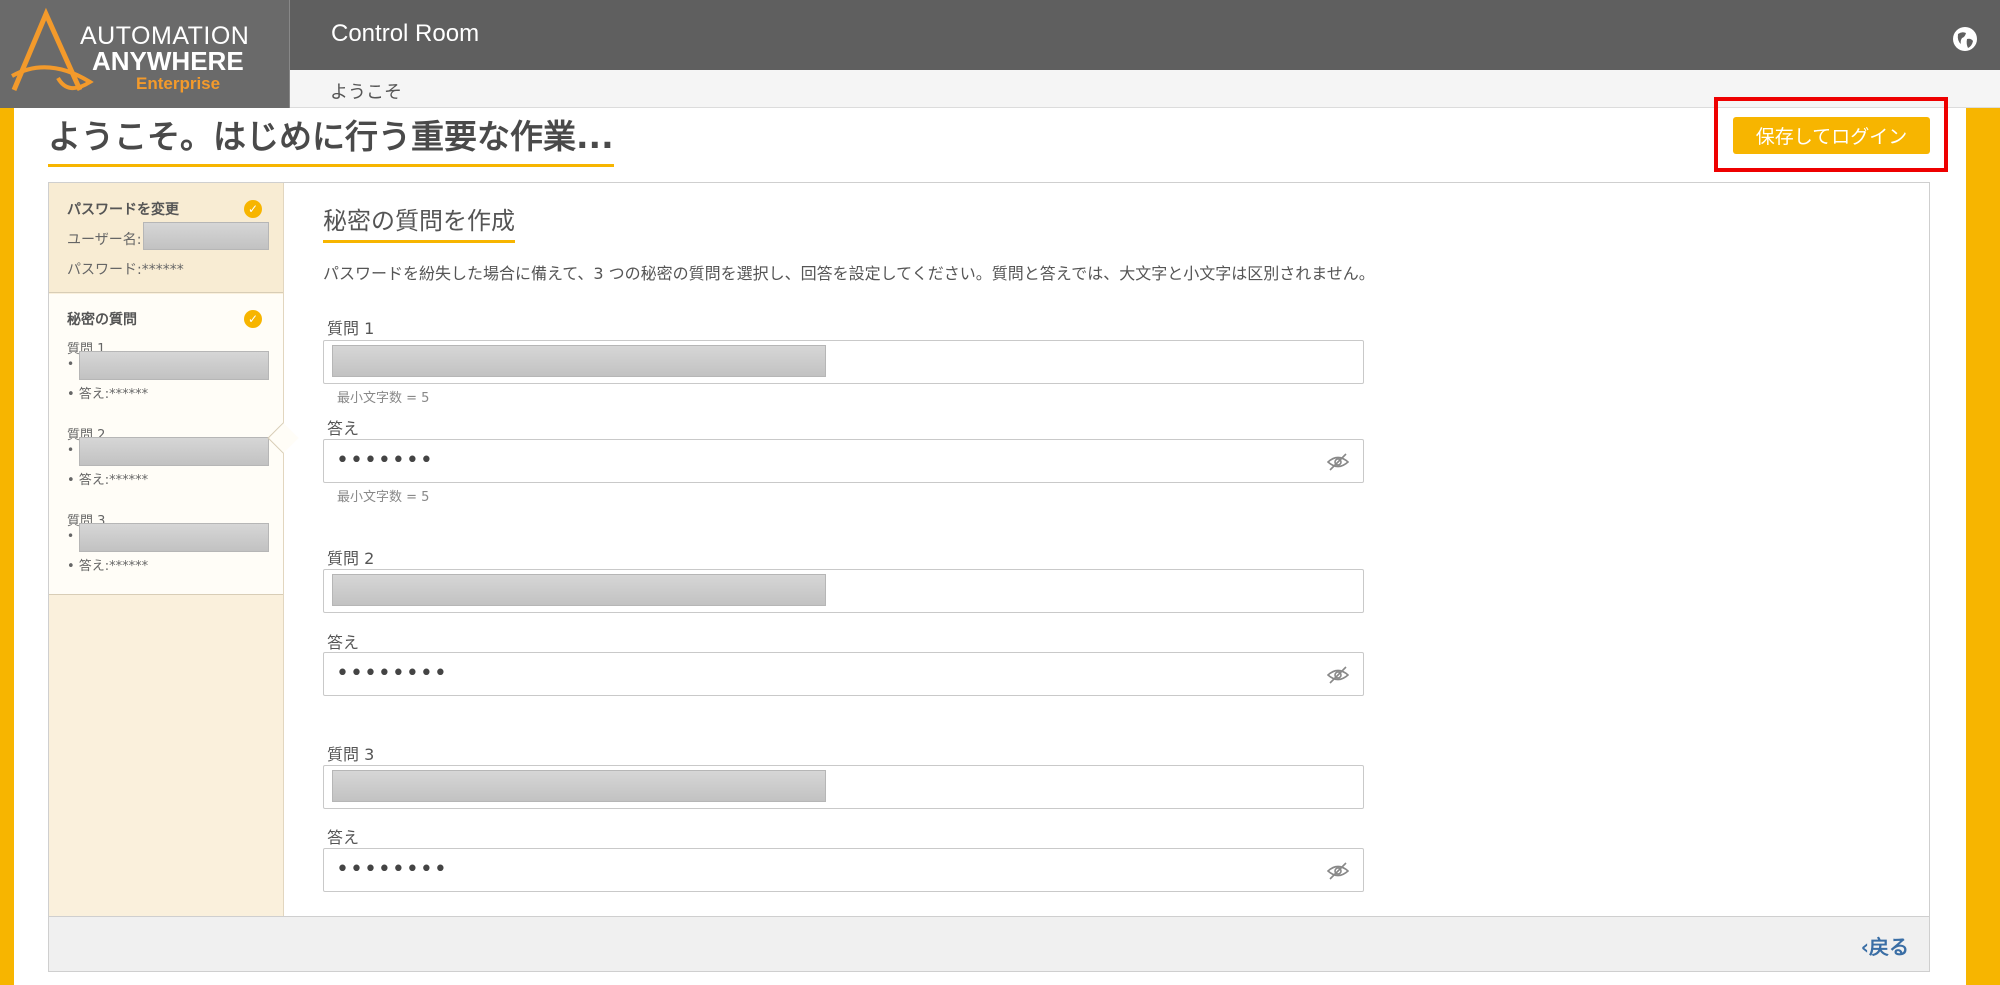 The image size is (2000, 985). I want to click on answer-2-value: ••••••••, so click(392, 673).